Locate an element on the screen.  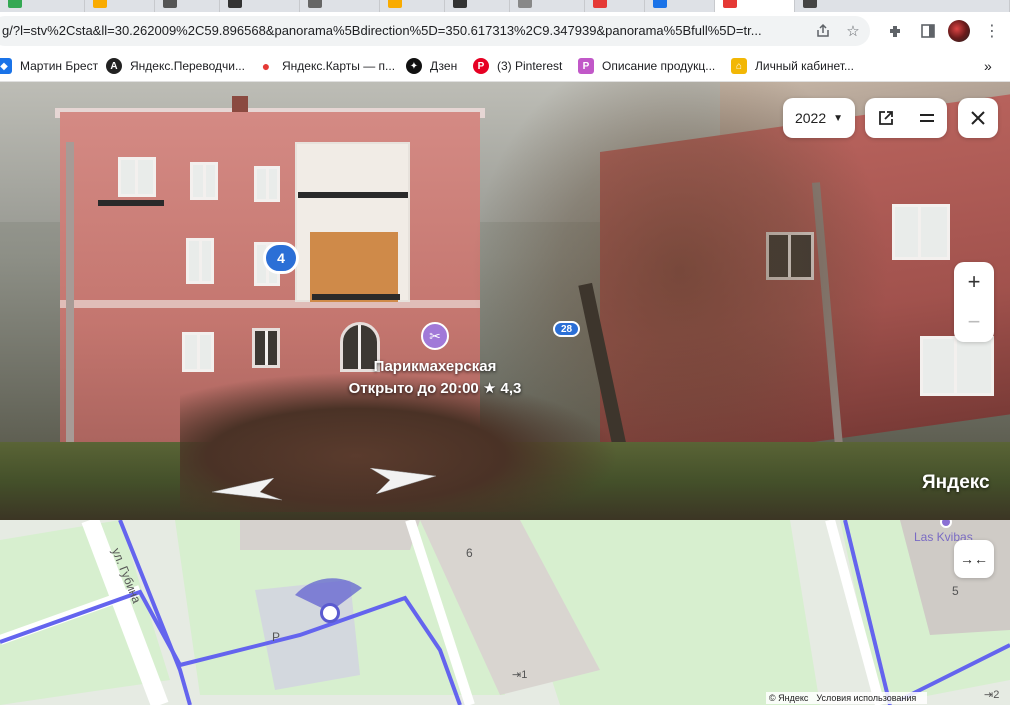
drainpipe is located at coordinates (70, 302).